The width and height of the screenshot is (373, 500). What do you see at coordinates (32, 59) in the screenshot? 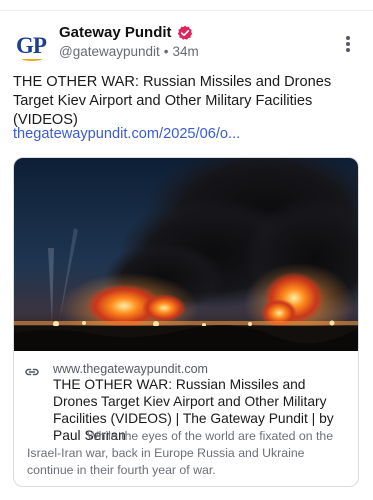
I see `logo-swoosh` at bounding box center [32, 59].